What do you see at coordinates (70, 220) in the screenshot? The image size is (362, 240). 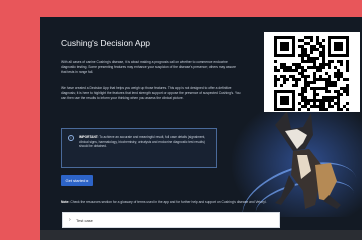 I see `chevron-right-icon: ›` at bounding box center [70, 220].